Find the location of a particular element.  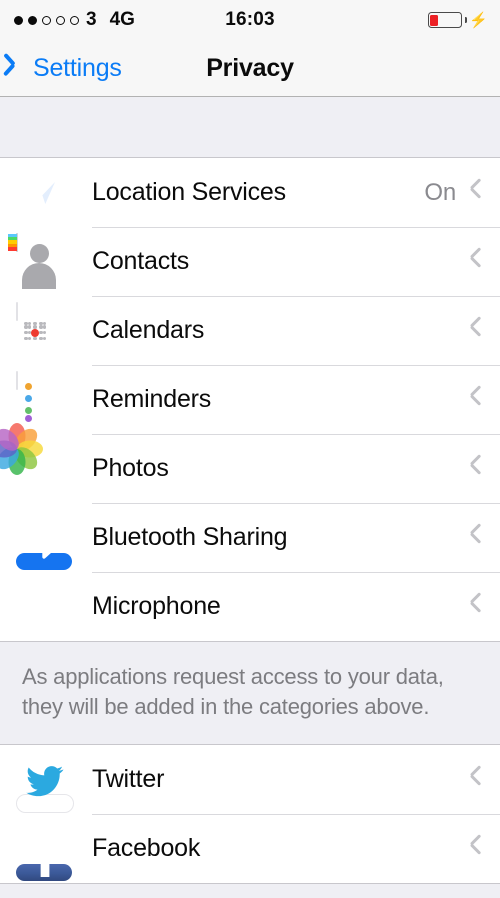

status-bar-right: ⚡ is located at coordinates (457, 20).